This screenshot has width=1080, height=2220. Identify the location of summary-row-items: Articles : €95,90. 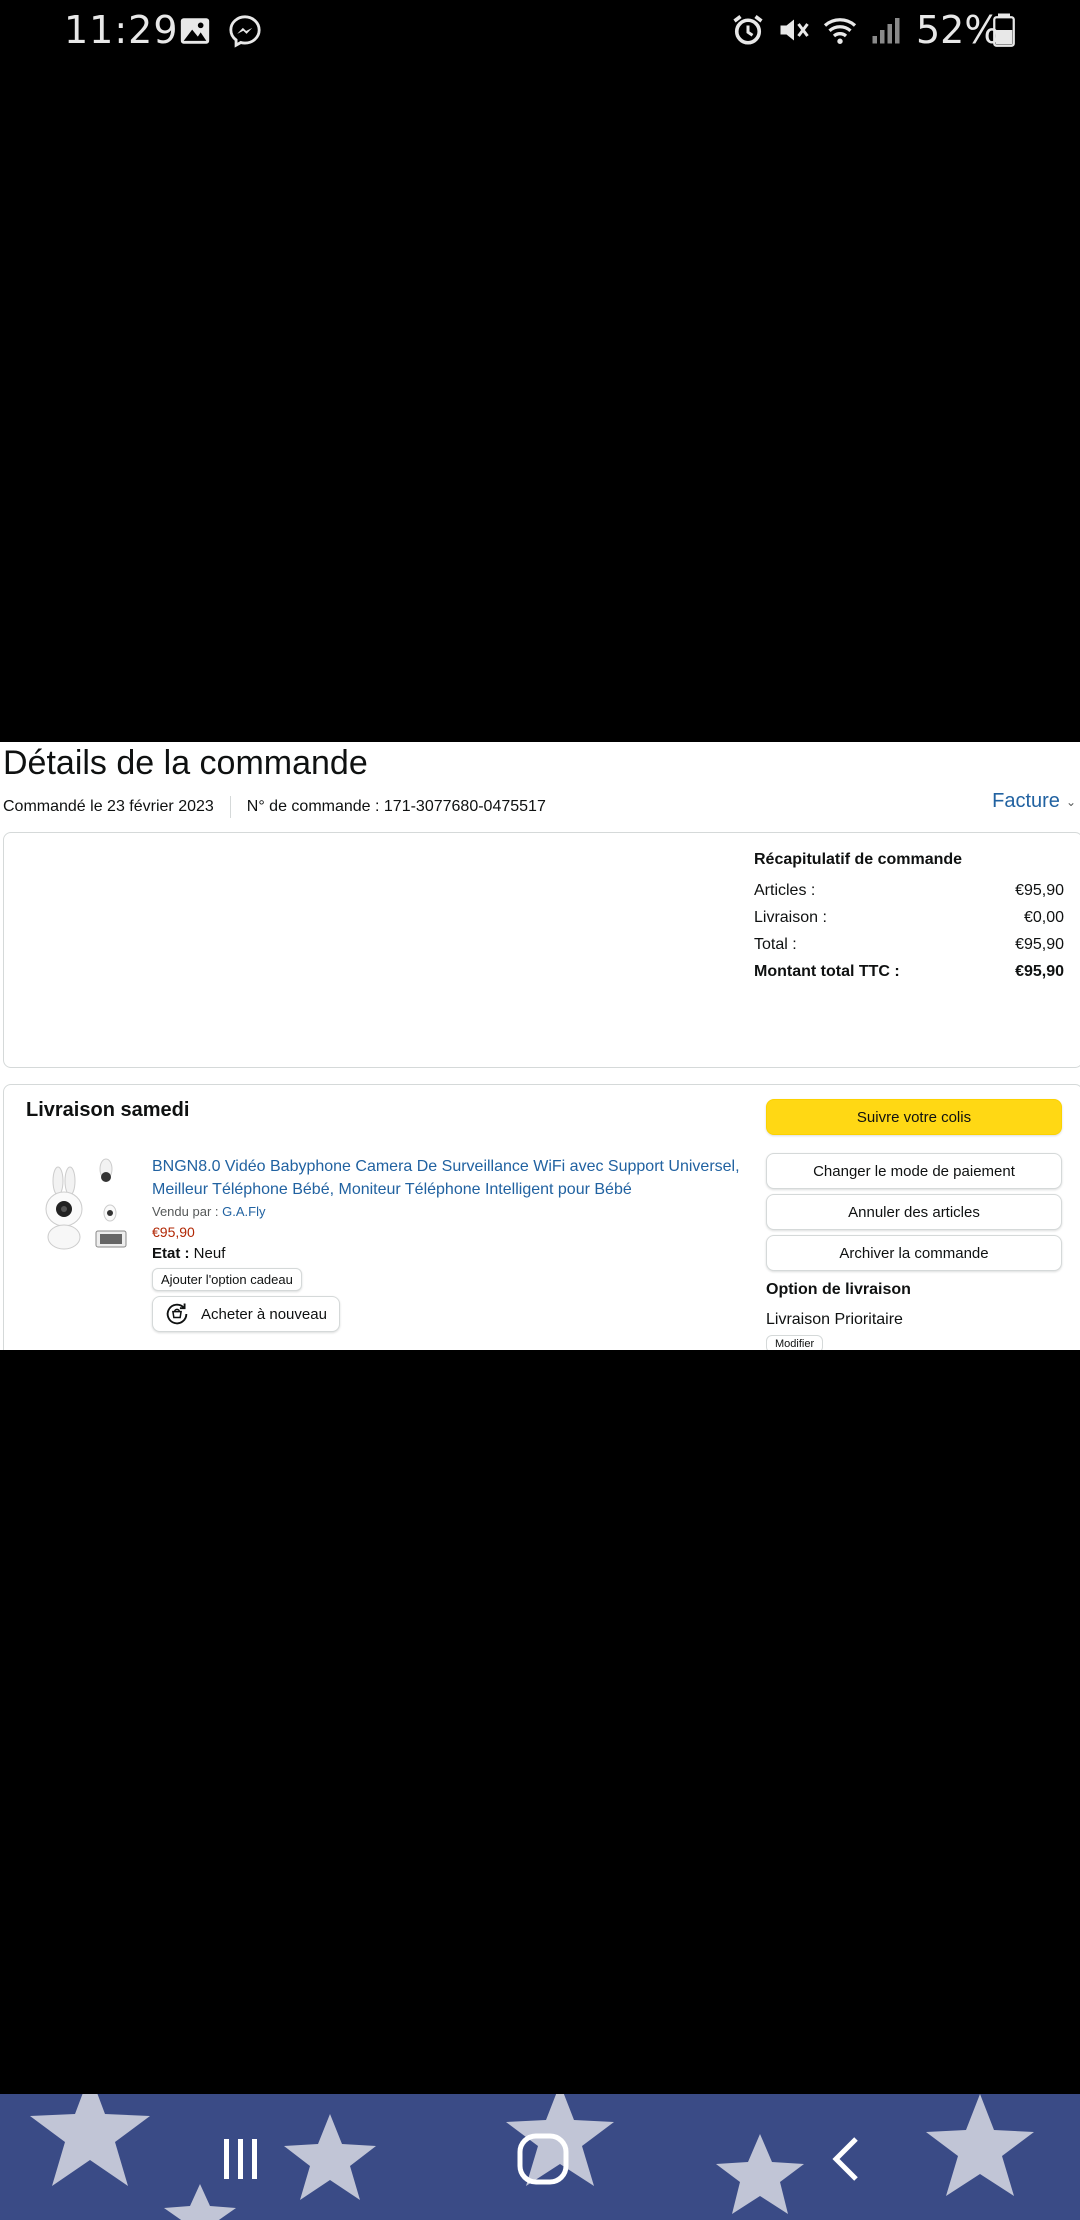
(909, 891).